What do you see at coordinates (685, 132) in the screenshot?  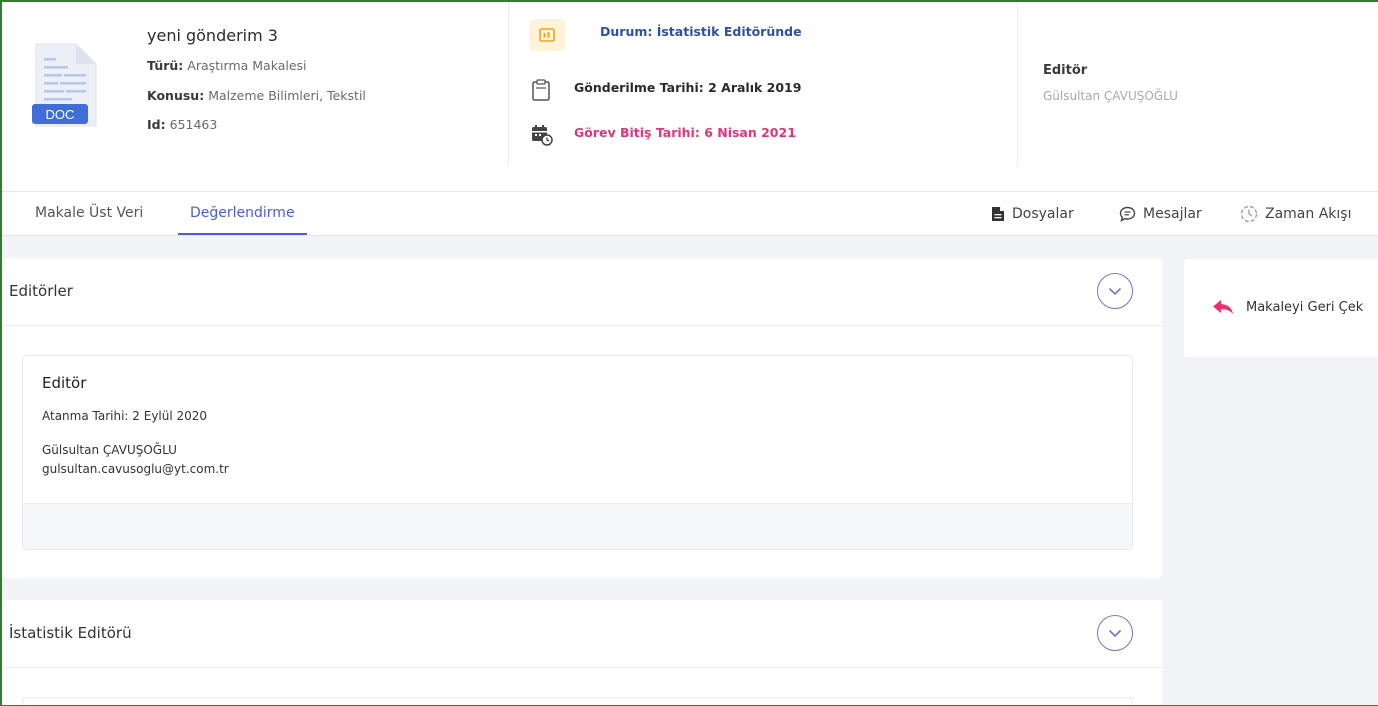 I see `deadline-date: Görev Bitiş Tarihi: 6 Nisan 2021` at bounding box center [685, 132].